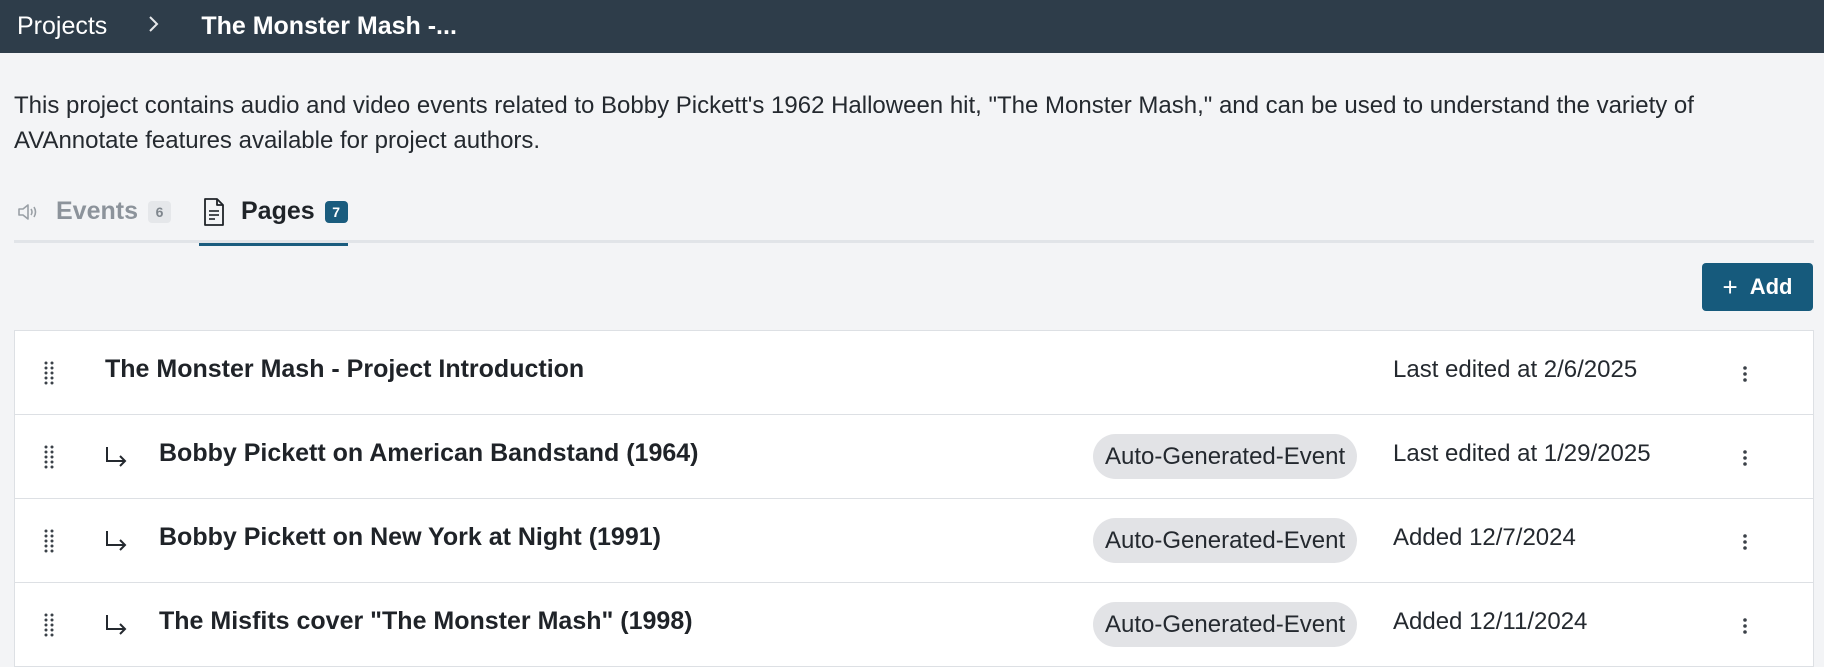 This screenshot has height=667, width=1824. What do you see at coordinates (336, 211) in the screenshot?
I see `tab-pages-count: 7` at bounding box center [336, 211].